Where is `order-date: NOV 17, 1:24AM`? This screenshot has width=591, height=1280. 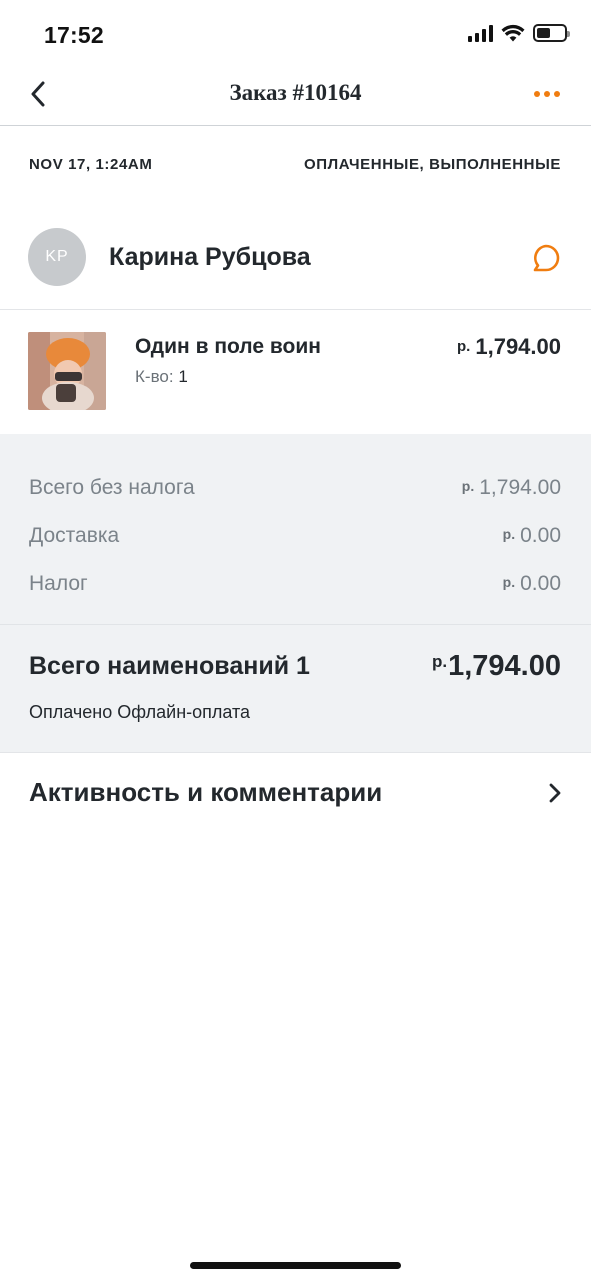
order-date: NOV 17, 1:24AM is located at coordinates (91, 164).